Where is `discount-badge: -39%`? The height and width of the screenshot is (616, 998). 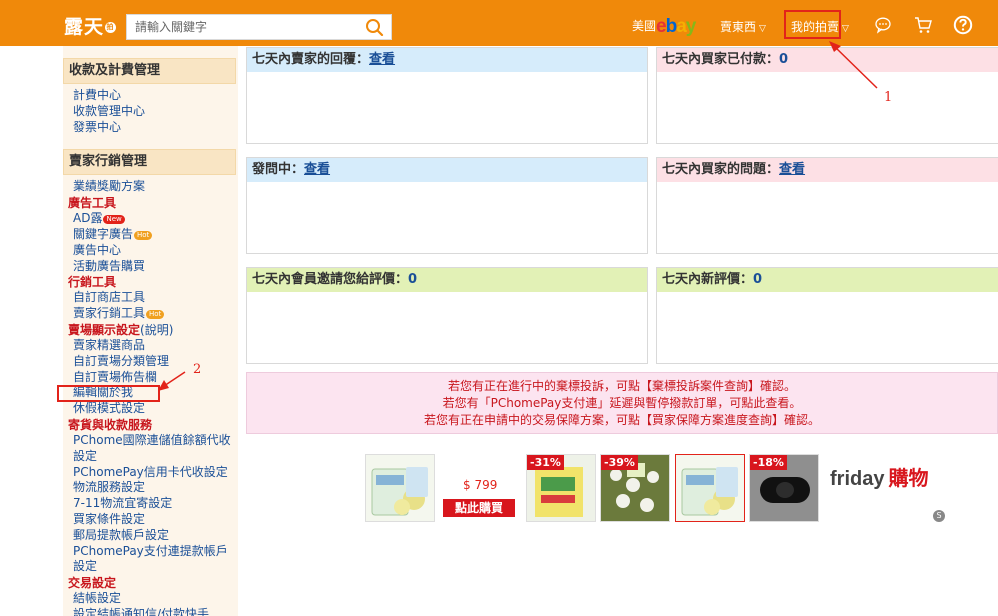
discount-badge: -39% is located at coordinates (619, 462).